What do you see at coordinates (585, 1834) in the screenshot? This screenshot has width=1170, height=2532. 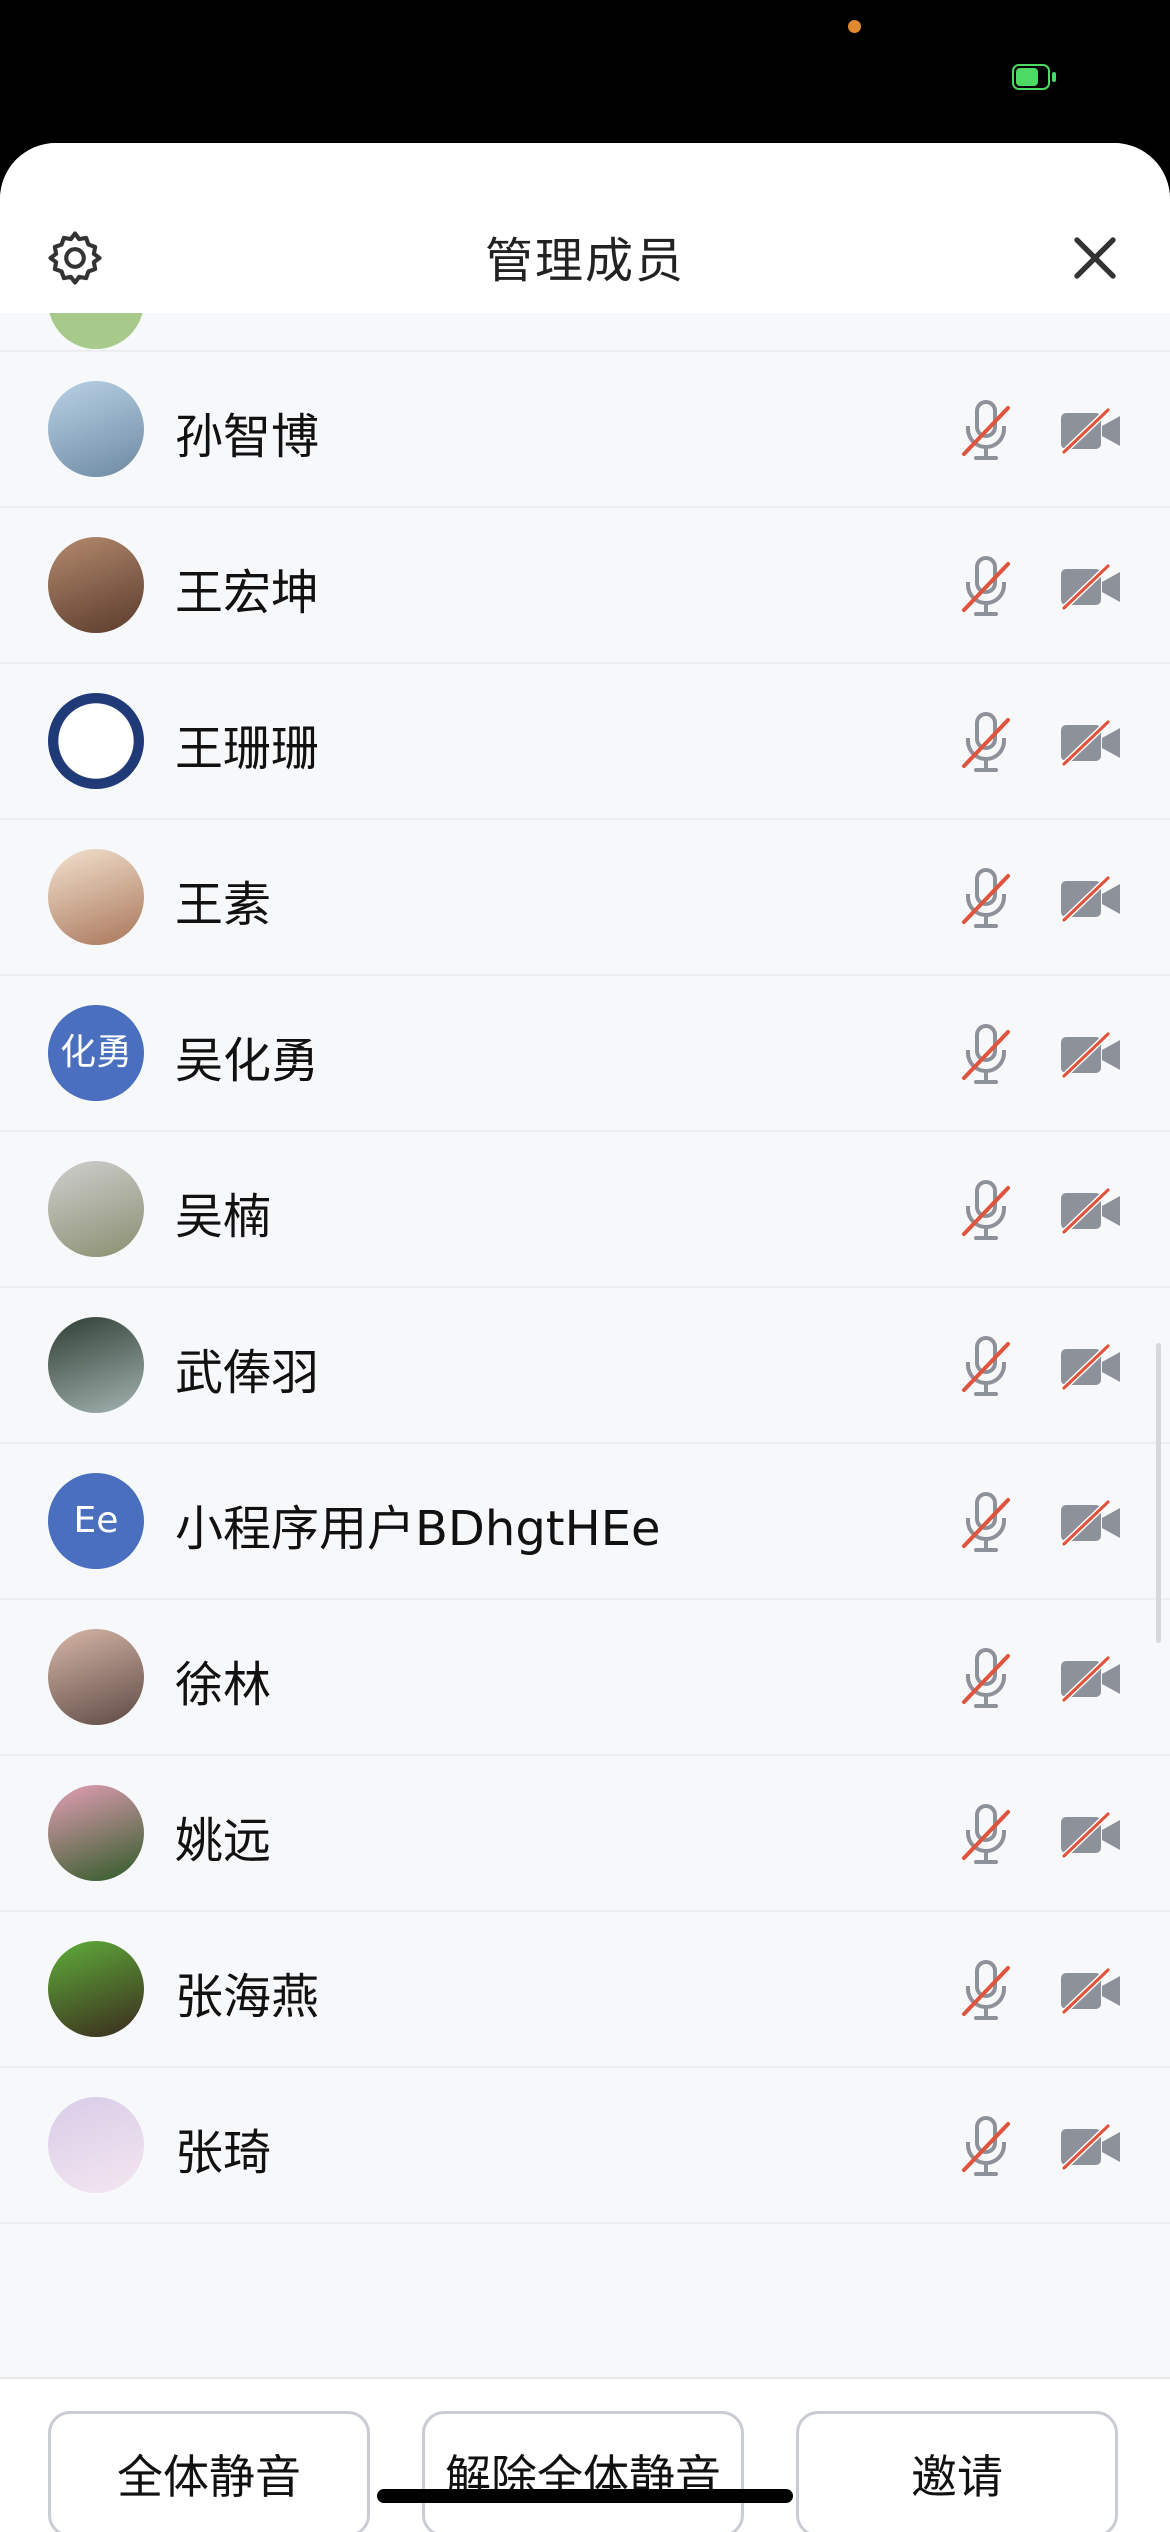 I see `member-row: 姚远` at bounding box center [585, 1834].